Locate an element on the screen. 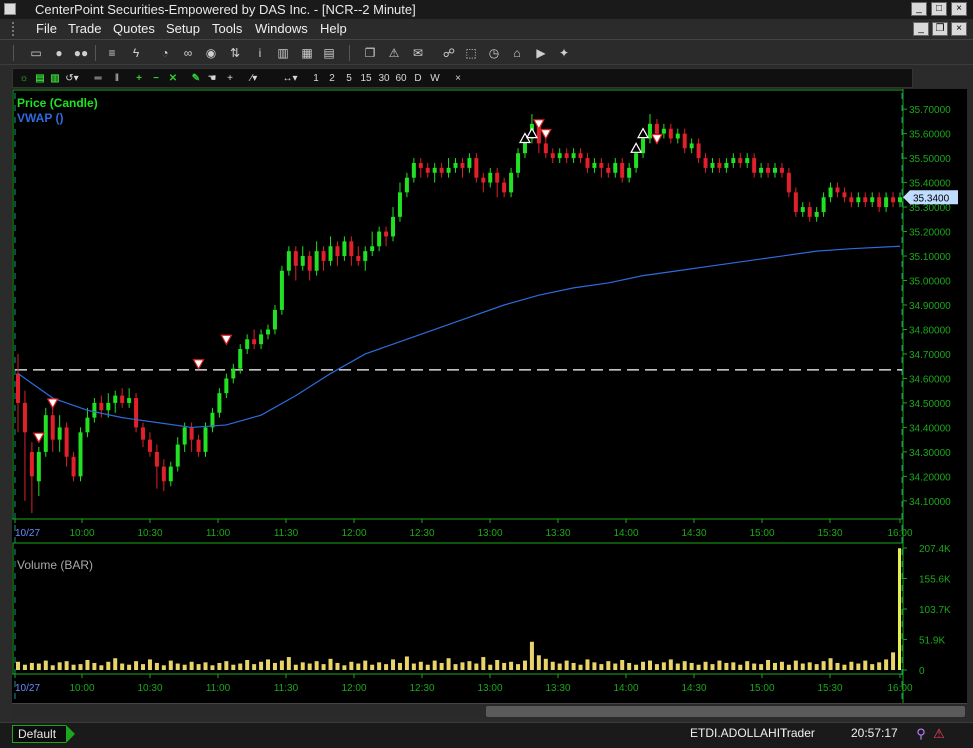 The height and width of the screenshot is (748, 973). child-restore-button: ❐ is located at coordinates (940, 29).